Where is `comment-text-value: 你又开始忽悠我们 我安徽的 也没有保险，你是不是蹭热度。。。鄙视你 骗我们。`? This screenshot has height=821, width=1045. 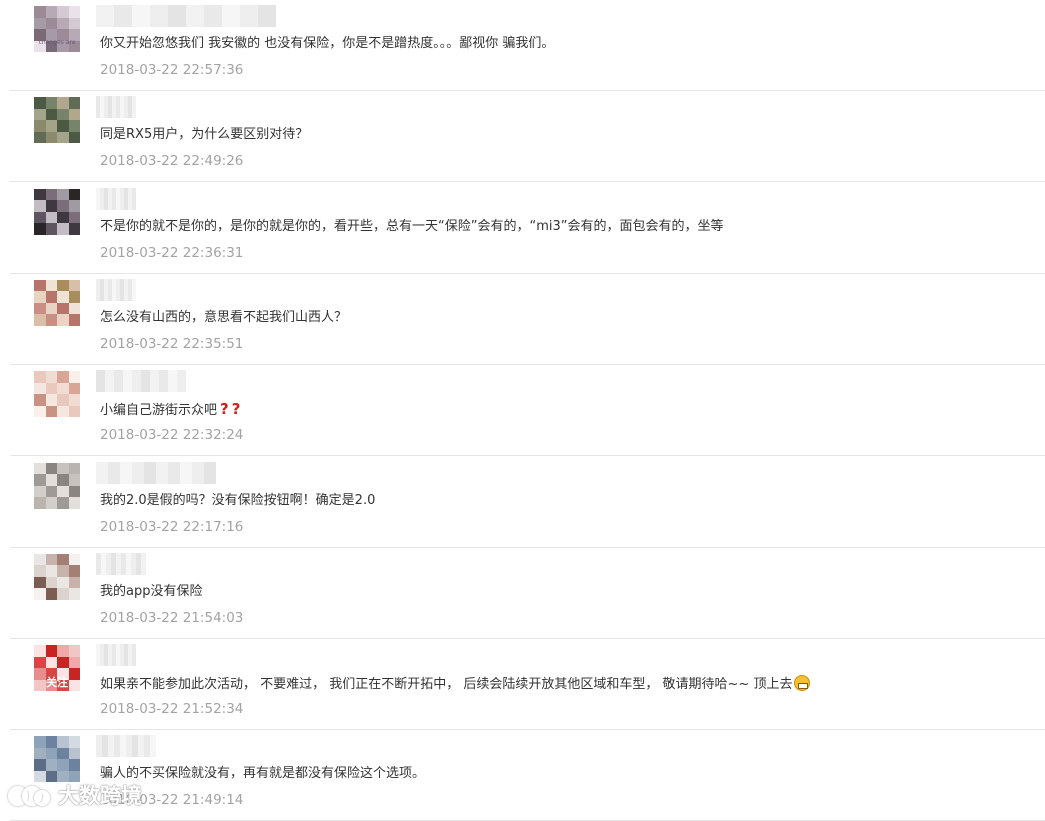 comment-text-value: 你又开始忽悠我们 我安徽的 也没有保险，你是不是蹭热度。。。鄙视你 骗我们。 is located at coordinates (327, 43).